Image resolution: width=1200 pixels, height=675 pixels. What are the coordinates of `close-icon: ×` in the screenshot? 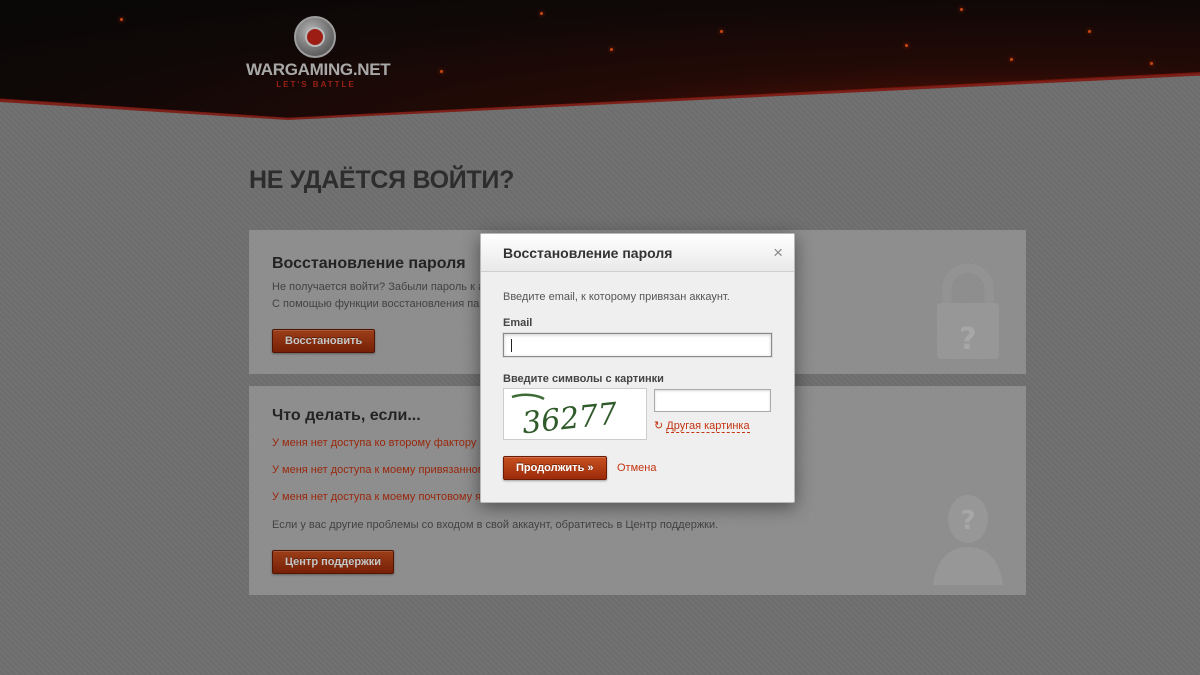 It's located at (778, 253).